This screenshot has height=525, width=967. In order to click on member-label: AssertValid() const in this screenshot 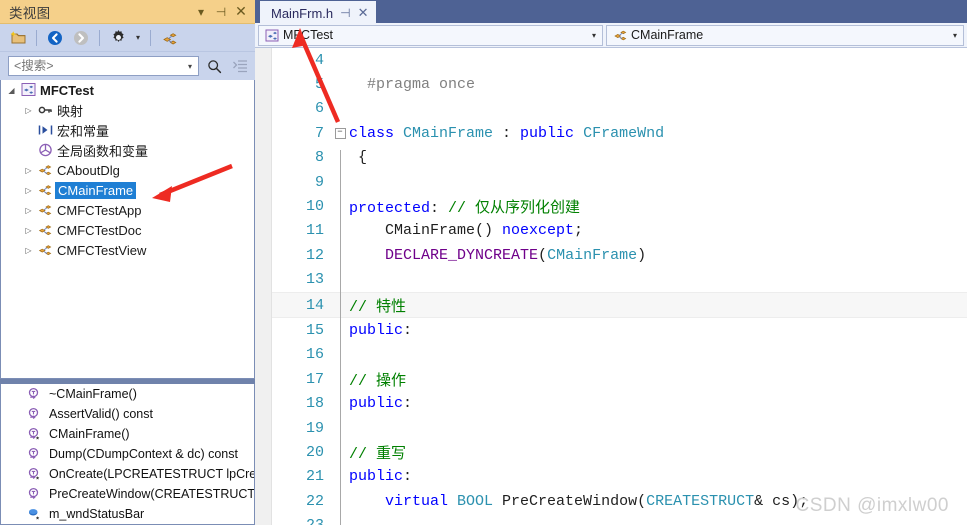, I will do `click(101, 414)`.